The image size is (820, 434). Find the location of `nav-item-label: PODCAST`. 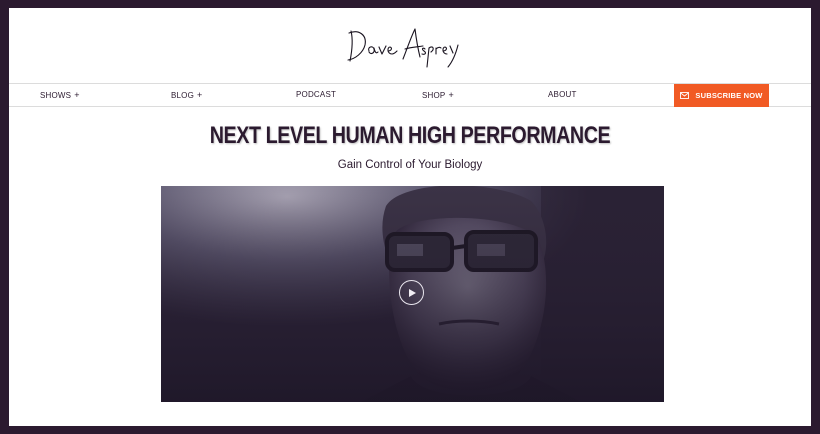

nav-item-label: PODCAST is located at coordinates (316, 94).